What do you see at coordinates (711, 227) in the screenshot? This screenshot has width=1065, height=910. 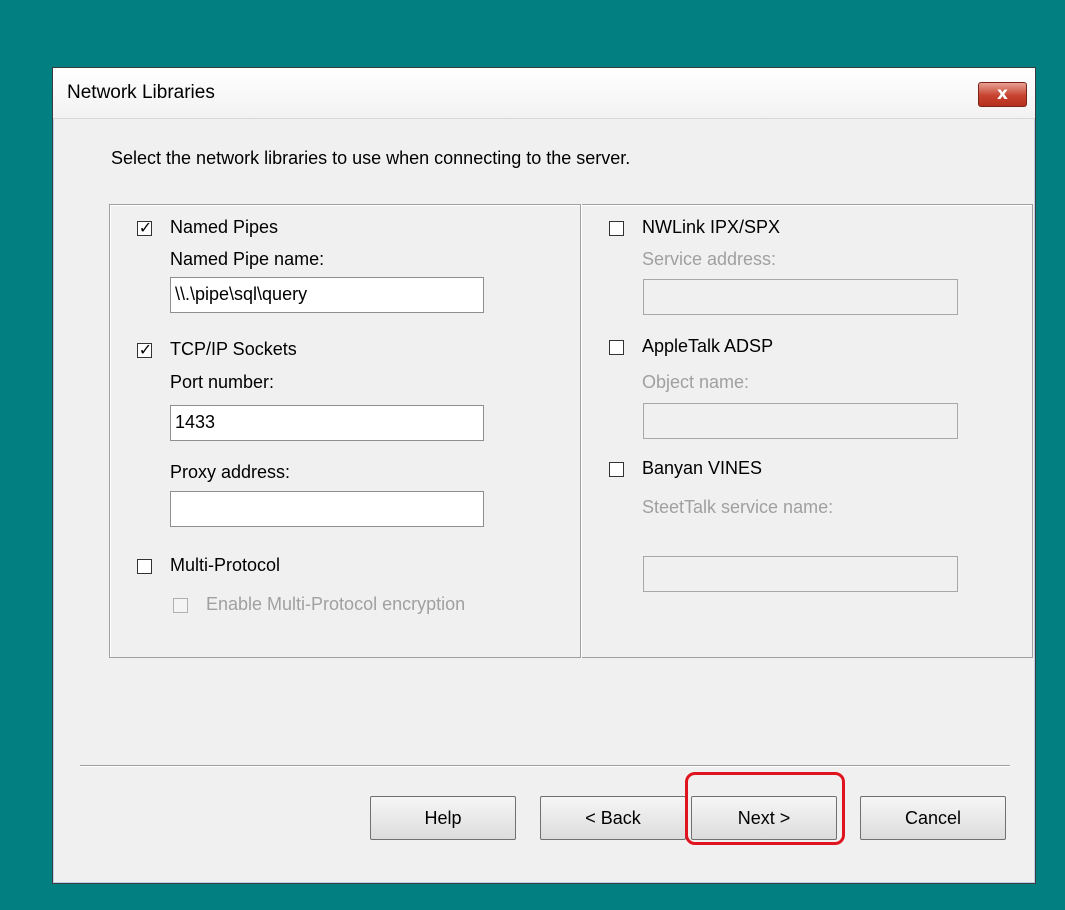 I see `nwlink-label: NWLink IPX/SPX` at bounding box center [711, 227].